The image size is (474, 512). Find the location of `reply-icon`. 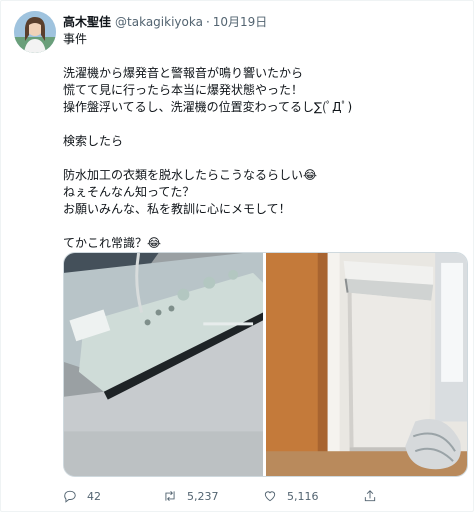

reply-icon is located at coordinates (70, 496).